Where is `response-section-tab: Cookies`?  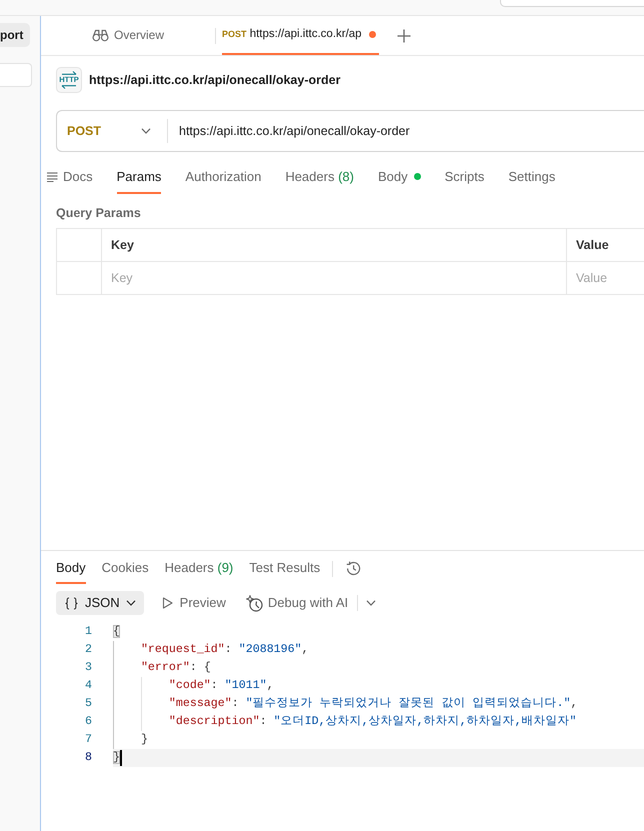 response-section-tab: Cookies is located at coordinates (125, 568).